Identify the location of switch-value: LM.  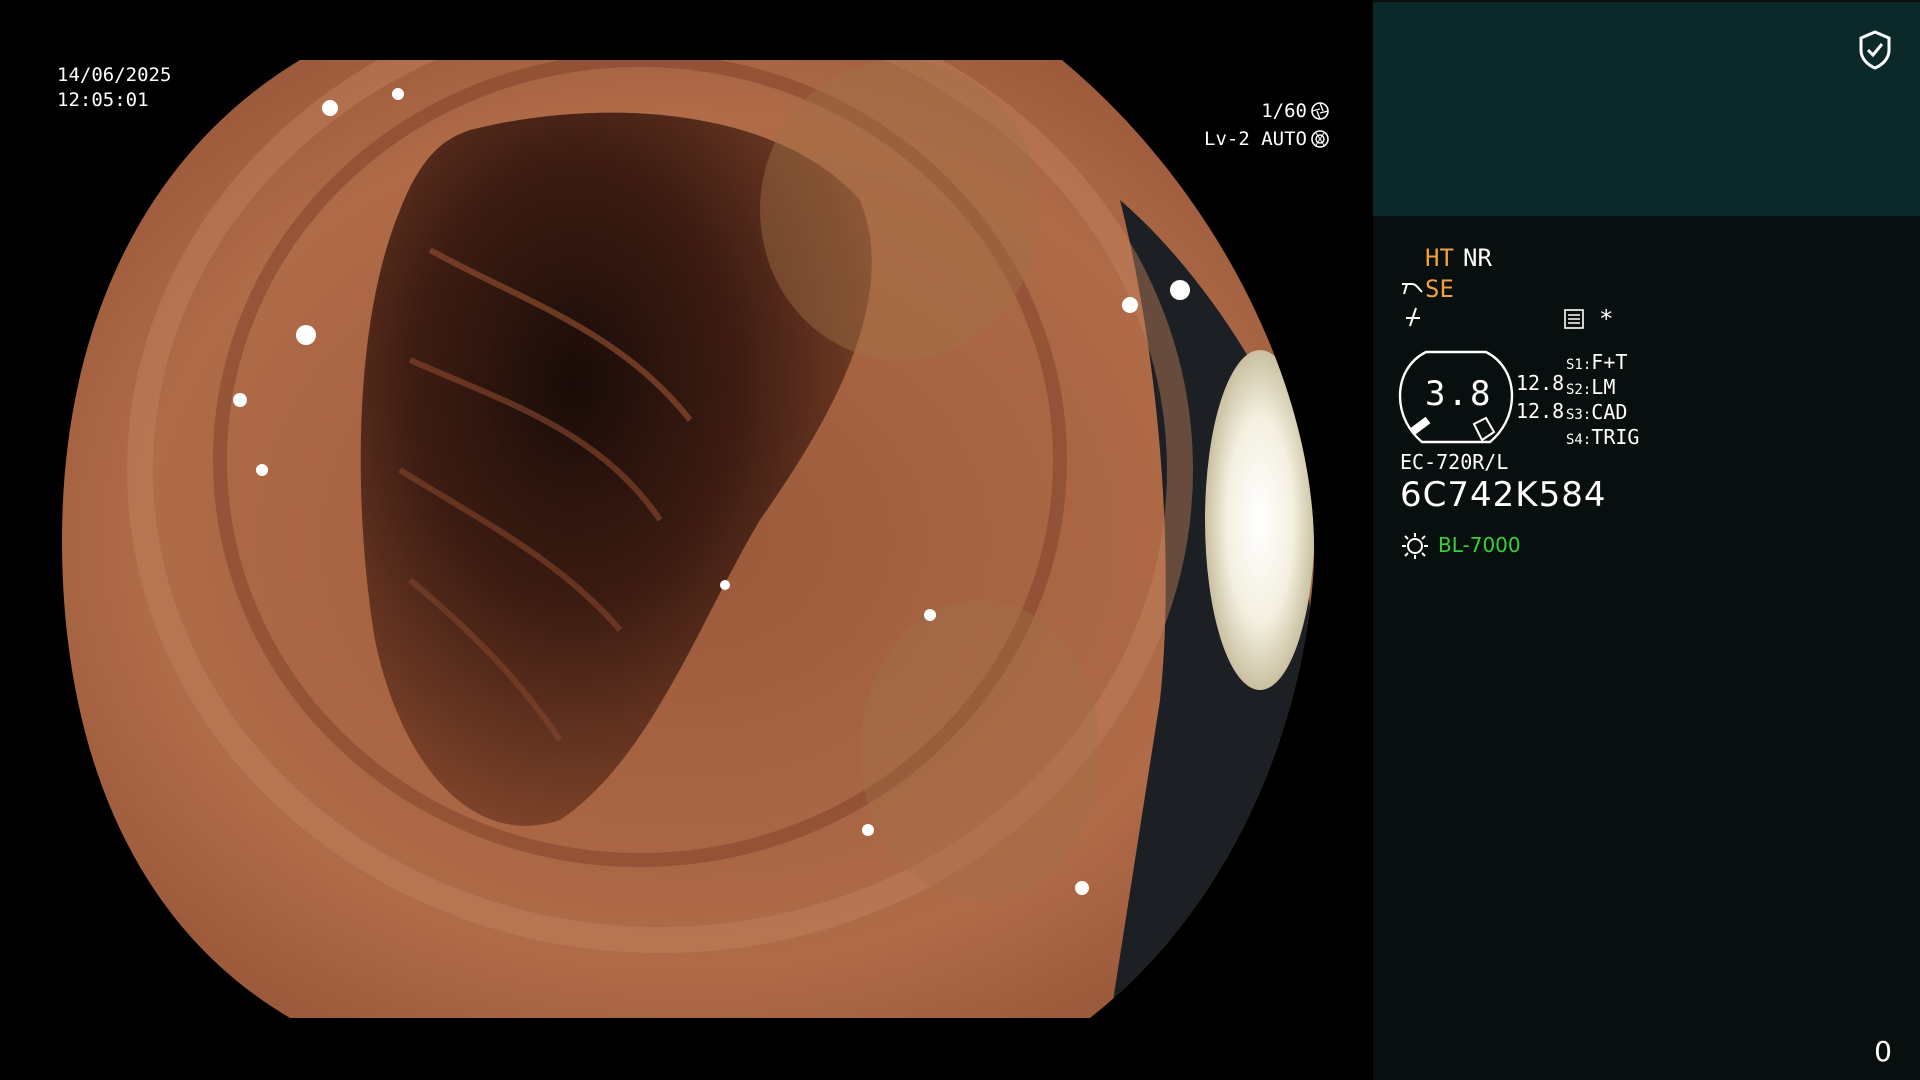
(1603, 387).